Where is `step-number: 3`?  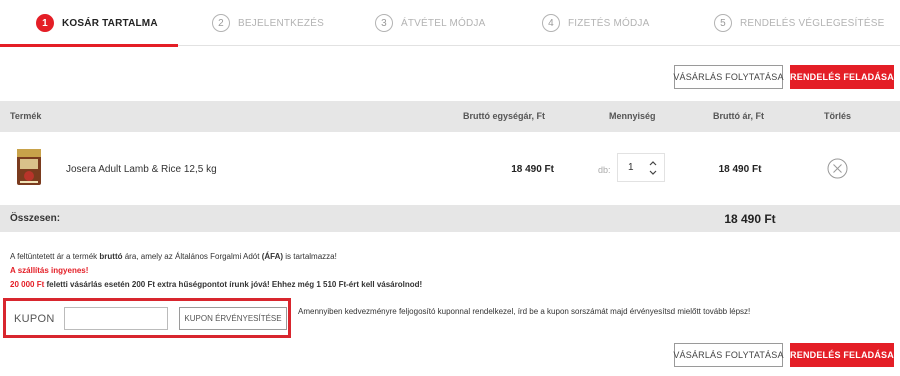
step-number: 3 is located at coordinates (384, 23).